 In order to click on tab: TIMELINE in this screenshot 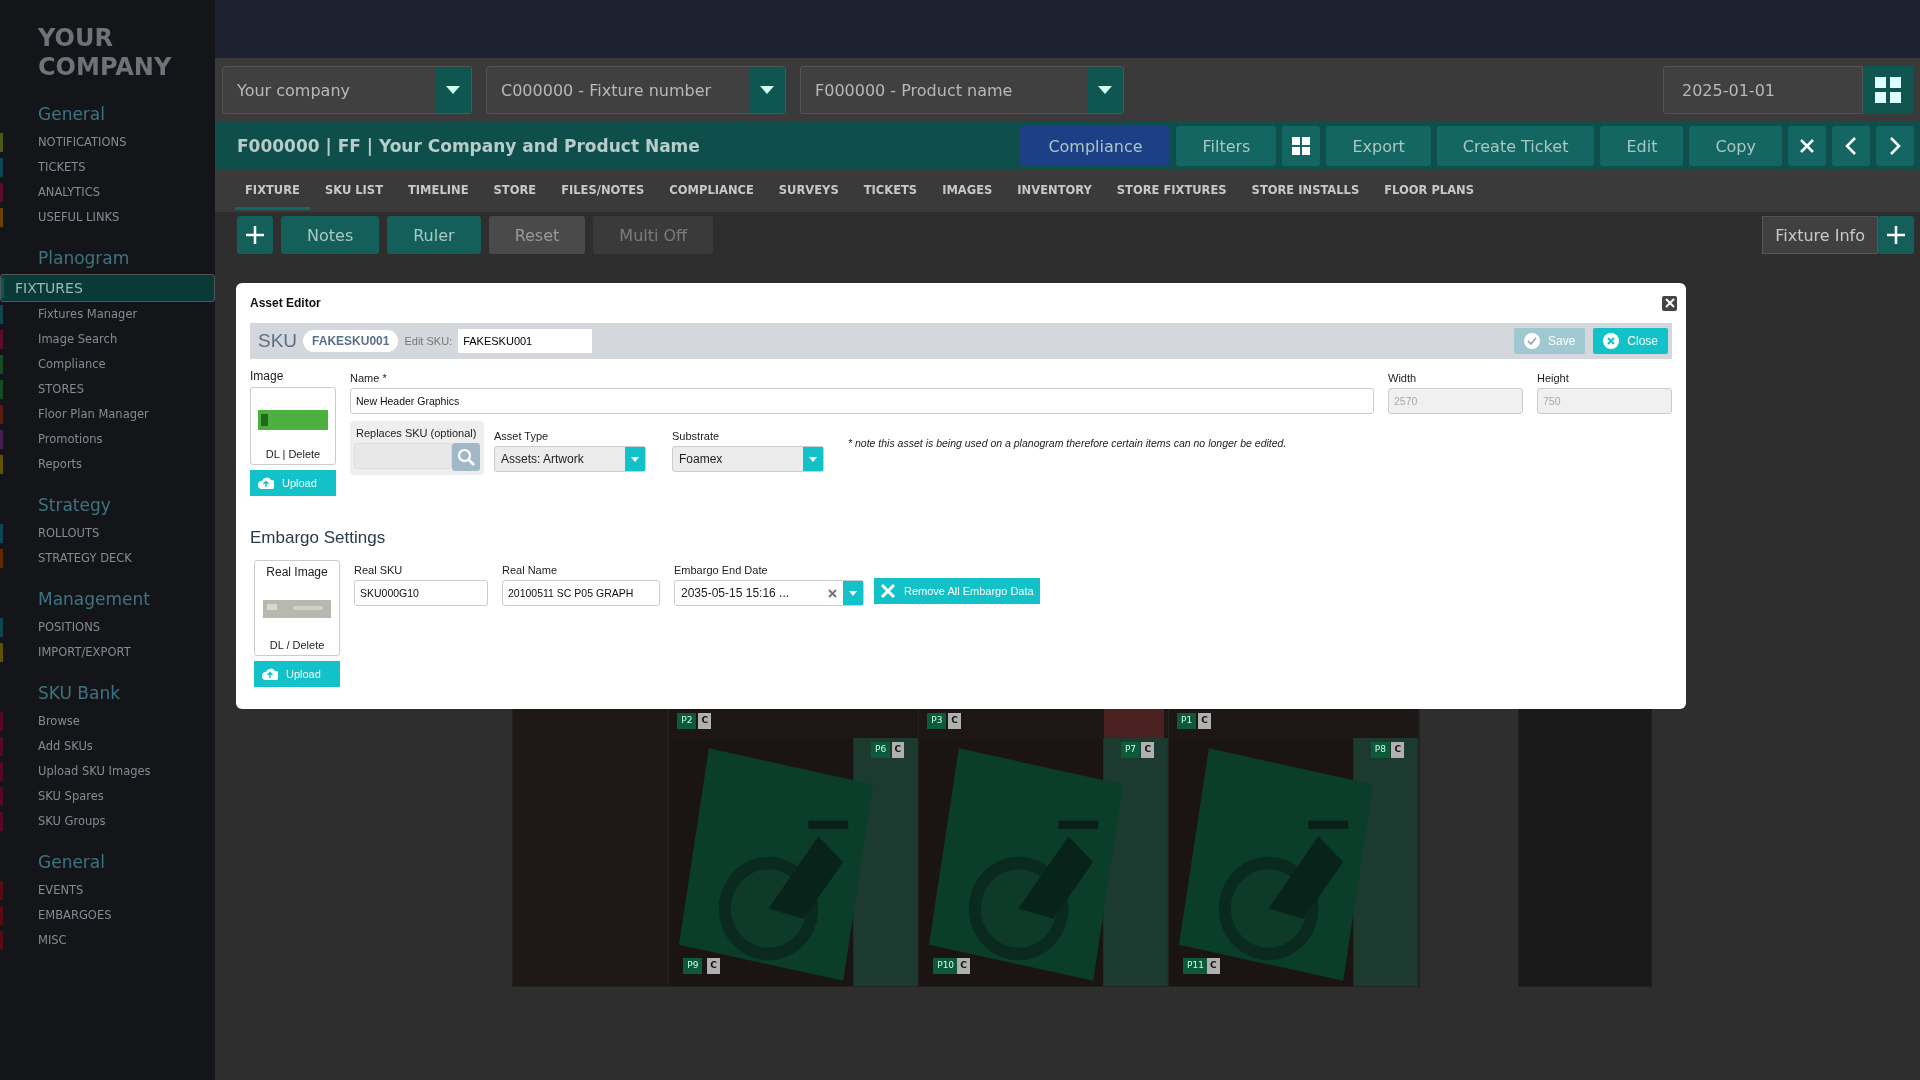, I will do `click(438, 191)`.